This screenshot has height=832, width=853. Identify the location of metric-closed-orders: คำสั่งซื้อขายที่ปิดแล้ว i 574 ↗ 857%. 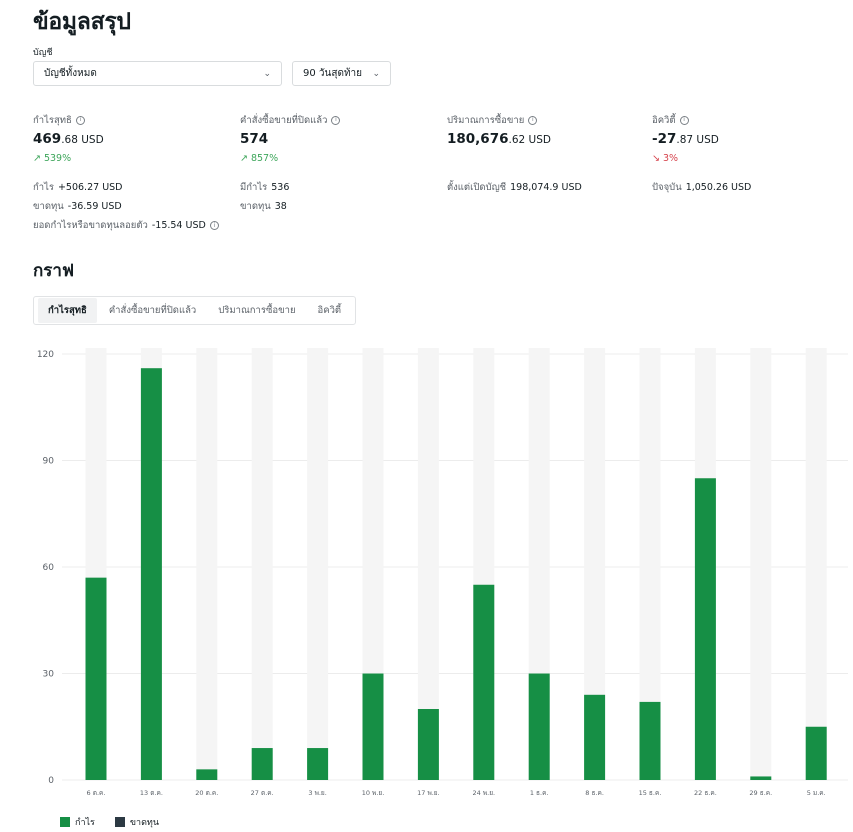
(340, 139).